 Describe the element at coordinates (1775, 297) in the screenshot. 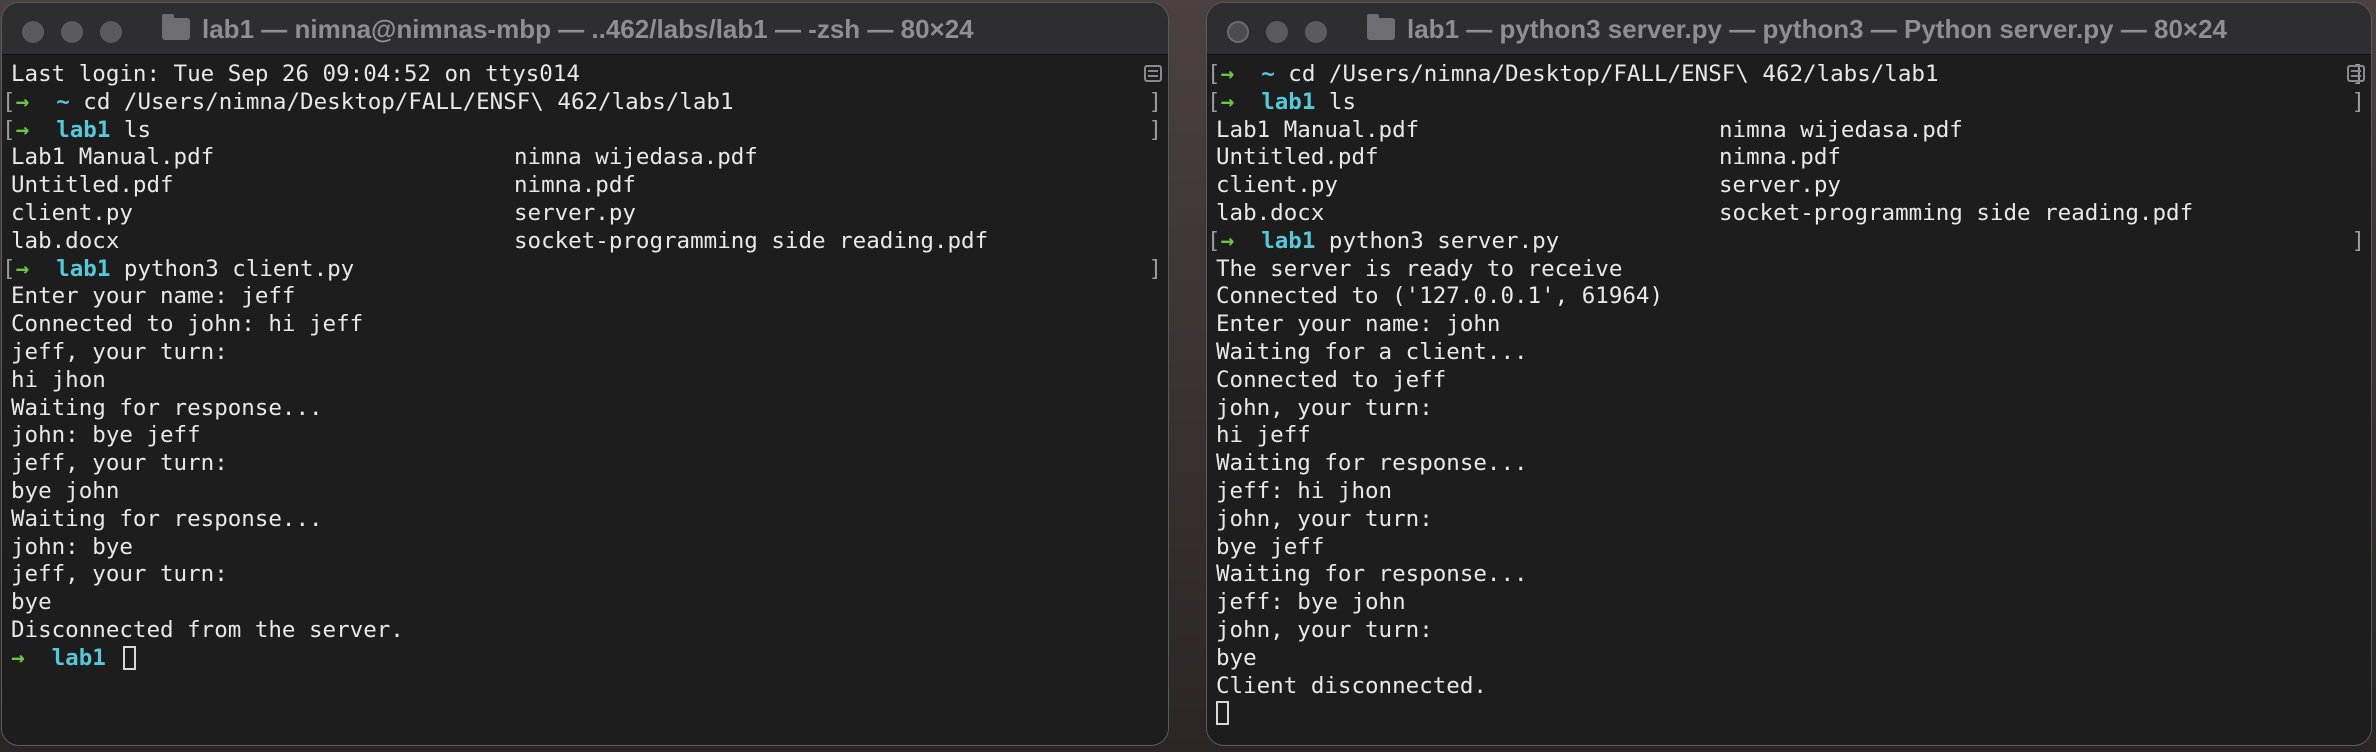

I see `terminal-line: Connected to ('127.0.0.1', 61964)` at that location.